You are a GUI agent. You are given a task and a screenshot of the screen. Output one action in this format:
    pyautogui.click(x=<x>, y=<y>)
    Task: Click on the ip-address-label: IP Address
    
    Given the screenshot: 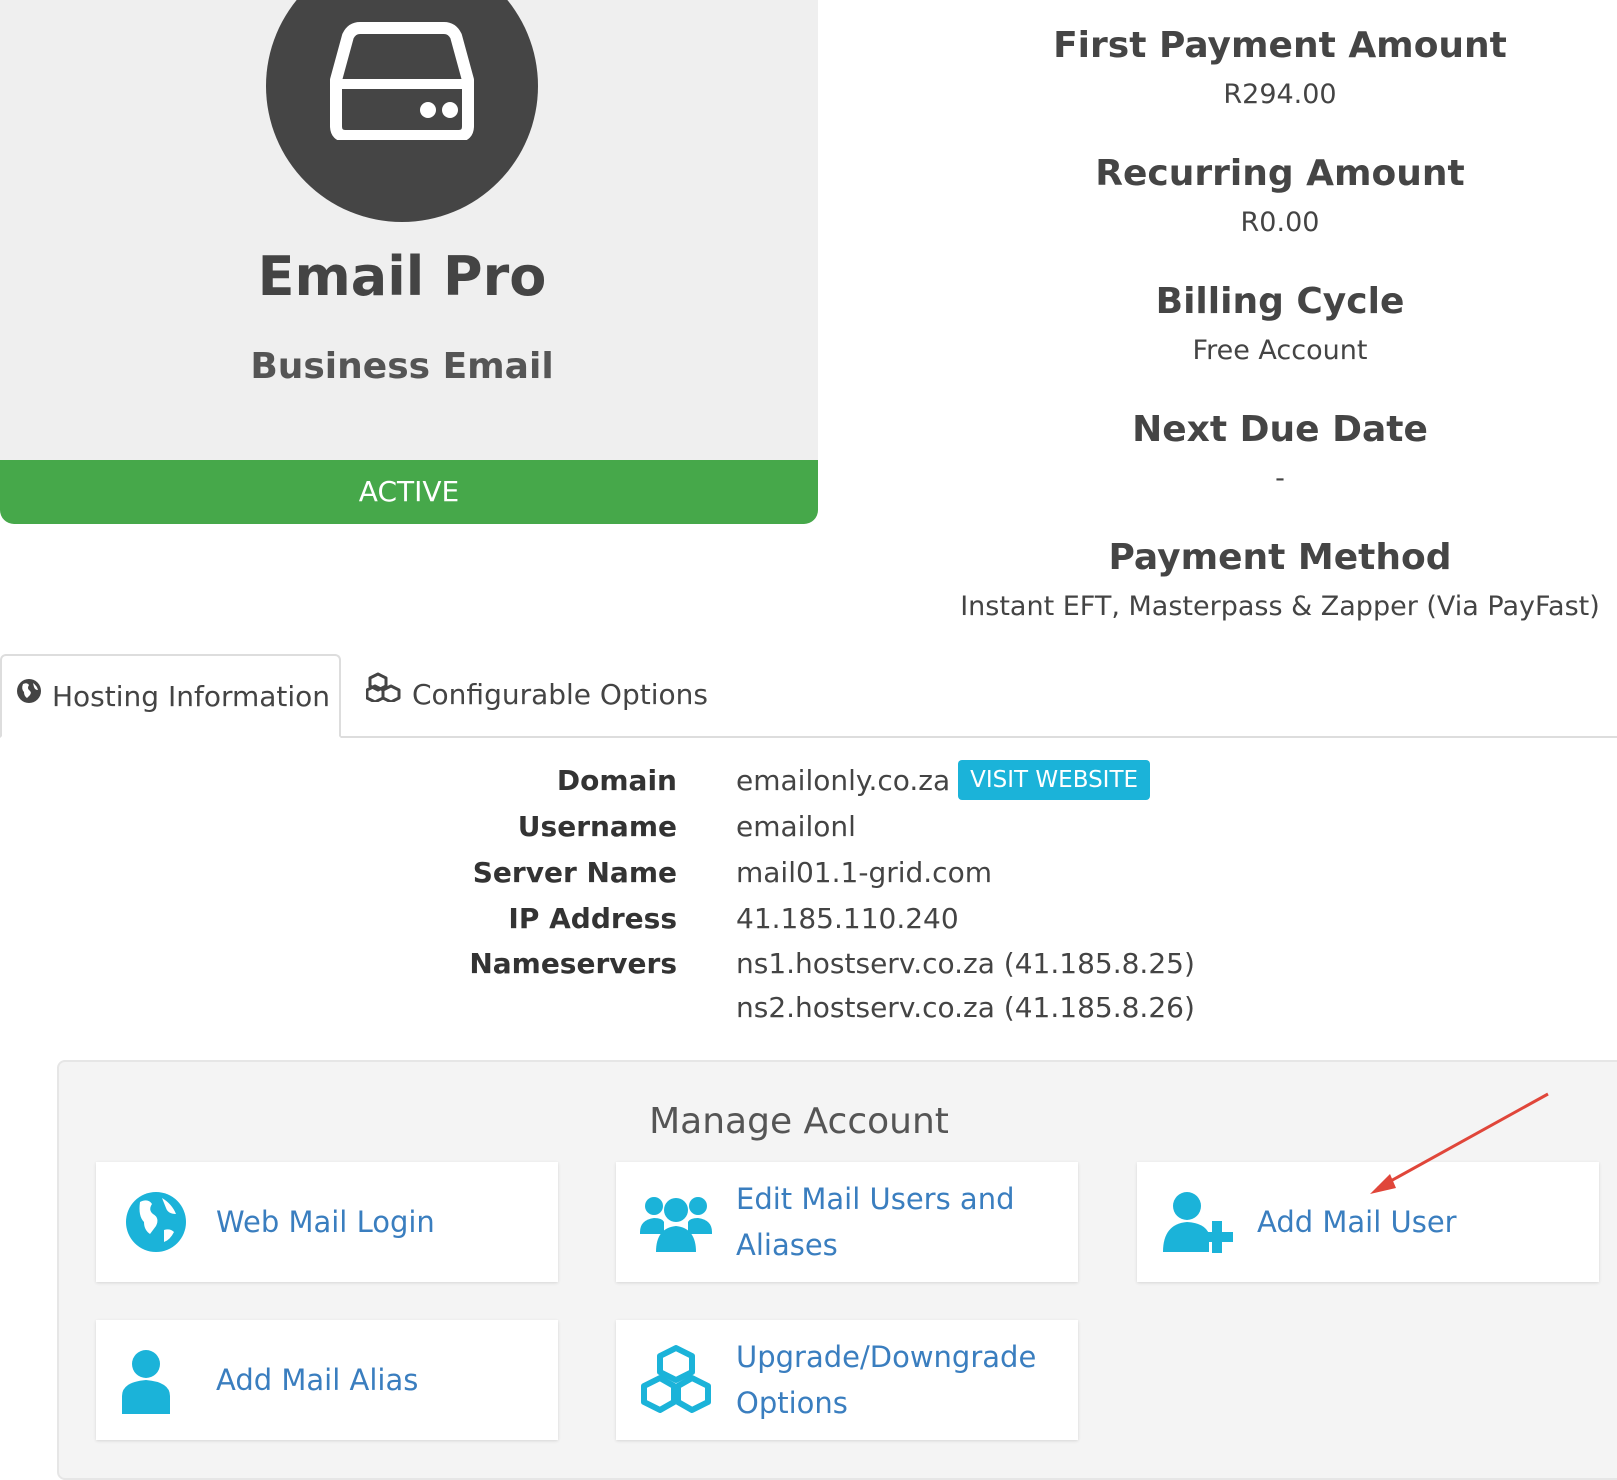 What is the action you would take?
    pyautogui.click(x=592, y=918)
    